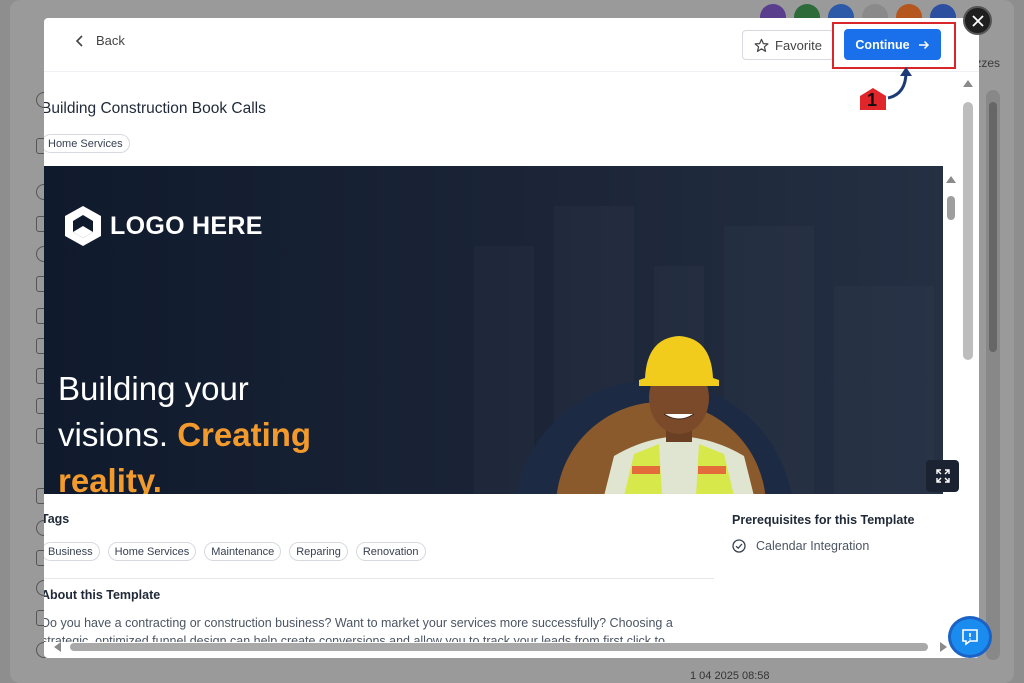  I want to click on modal-horizontal-scrollbar, so click(501, 647).